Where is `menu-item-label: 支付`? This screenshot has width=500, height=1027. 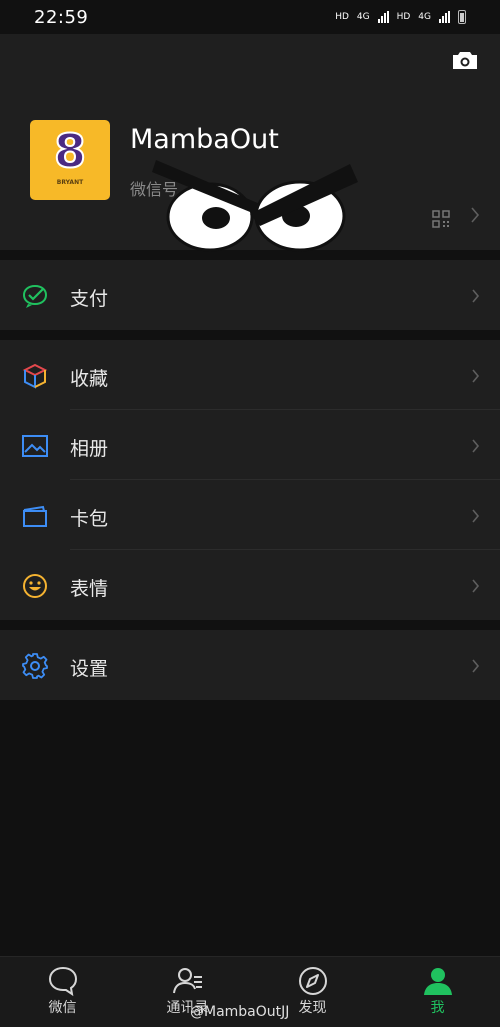
menu-item-label: 支付 is located at coordinates (89, 299).